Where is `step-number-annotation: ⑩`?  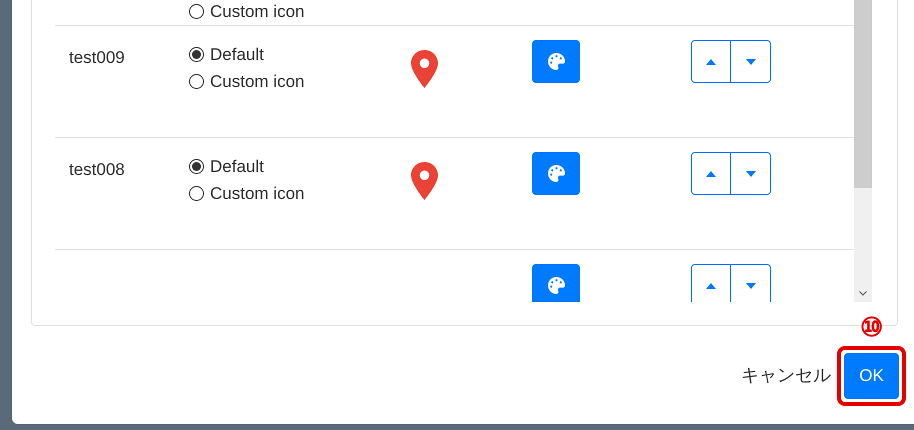
step-number-annotation: ⑩ is located at coordinates (871, 327).